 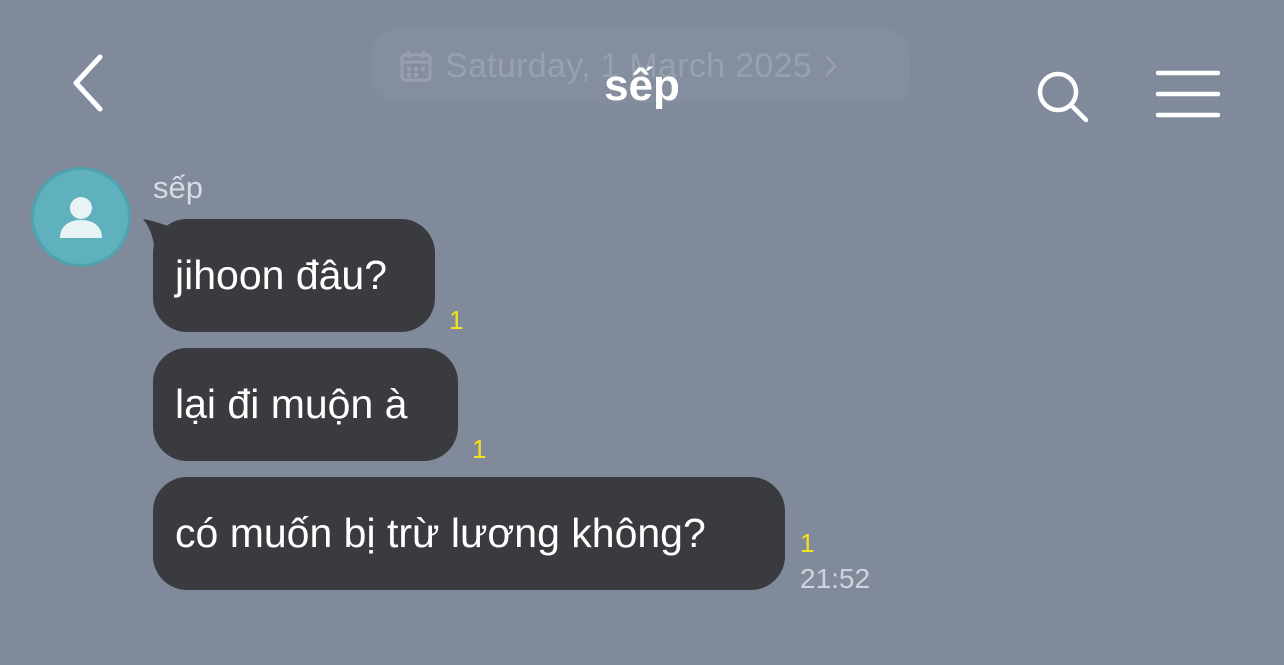 What do you see at coordinates (831, 66) in the screenshot?
I see `chevron-right-icon` at bounding box center [831, 66].